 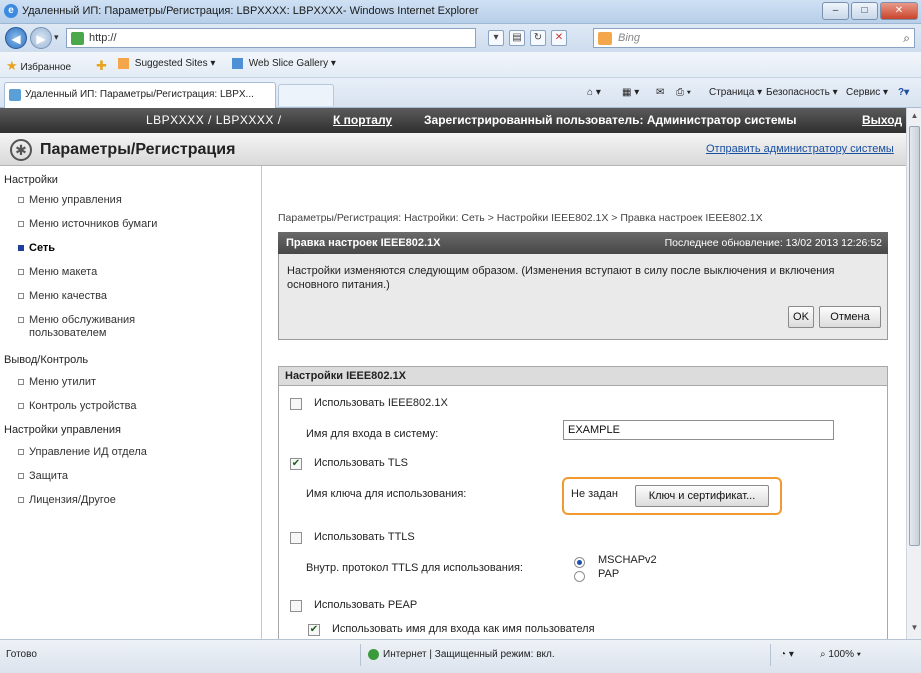 I want to click on sidebar-item-label: Меню качества, so click(x=68, y=296).